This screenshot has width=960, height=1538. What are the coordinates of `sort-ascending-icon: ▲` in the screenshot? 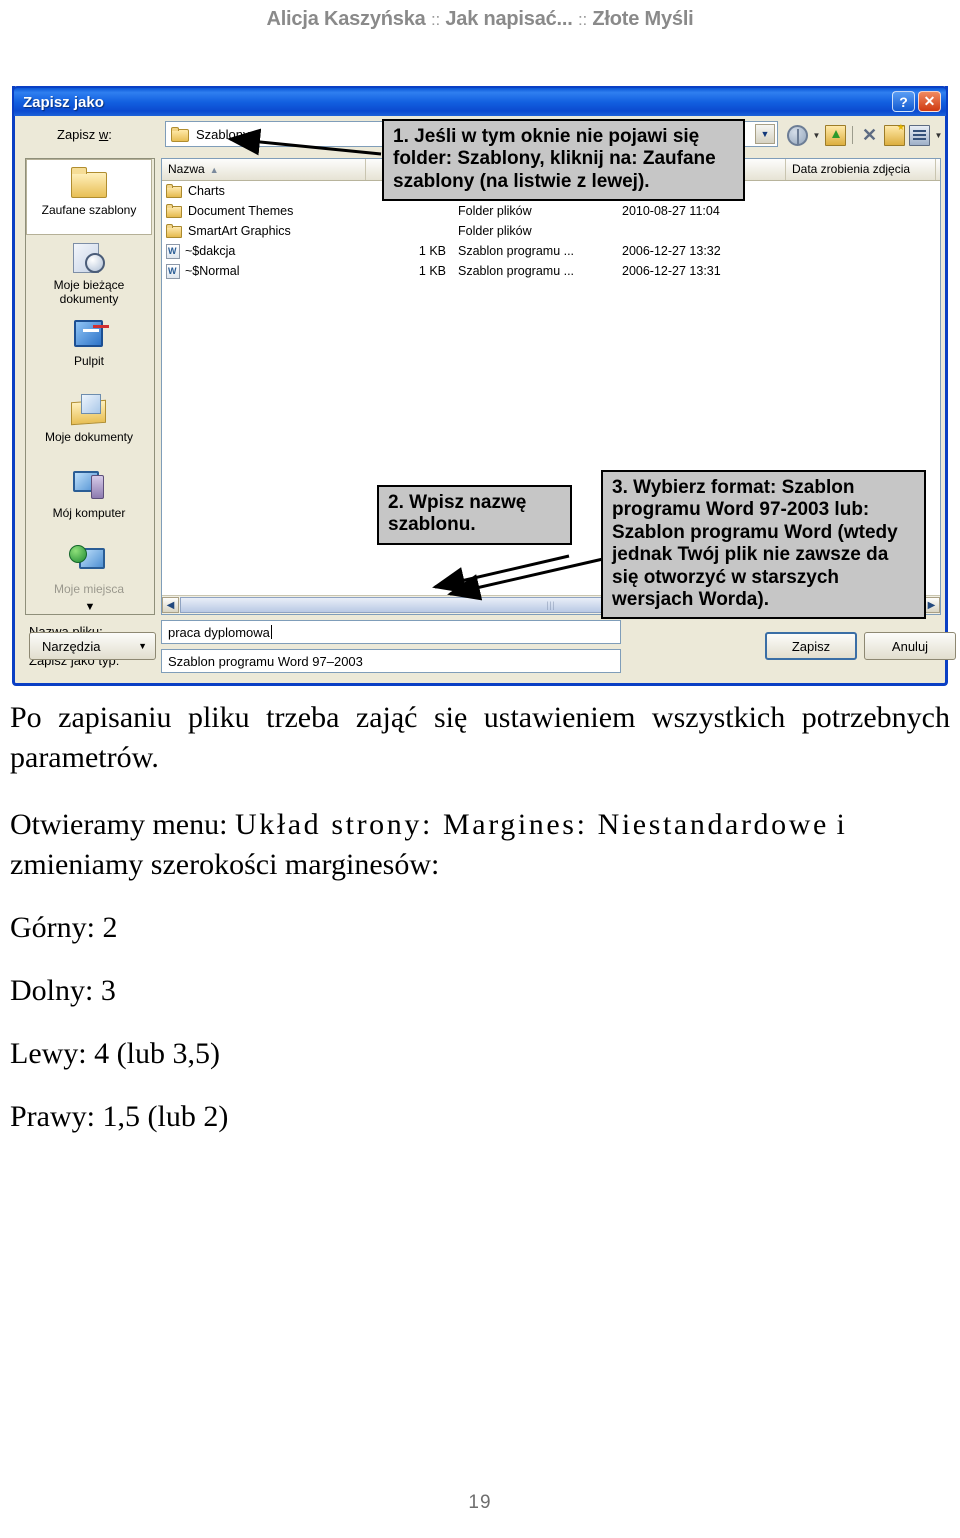 It's located at (214, 170).